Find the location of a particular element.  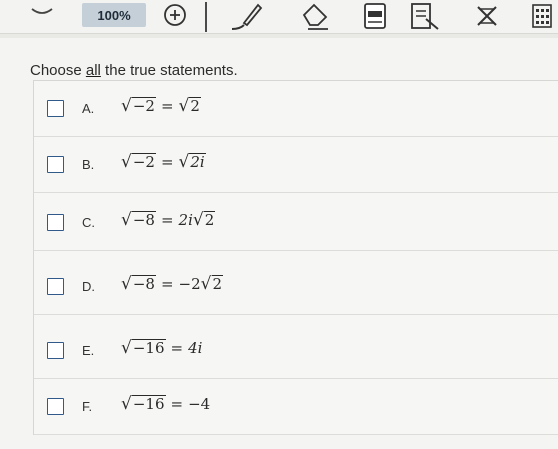

option-a-expression: √ −2 = √ 2 is located at coordinates (161, 105).